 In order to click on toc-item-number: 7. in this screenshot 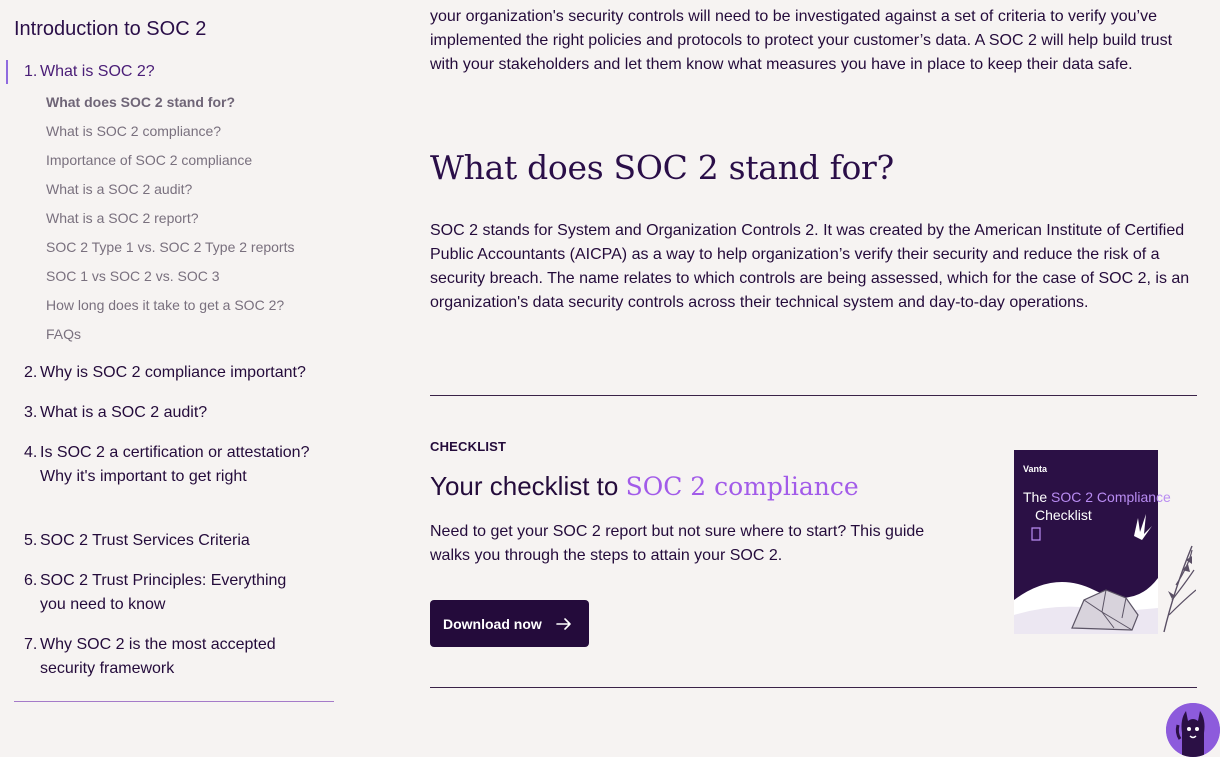, I will do `click(31, 644)`.